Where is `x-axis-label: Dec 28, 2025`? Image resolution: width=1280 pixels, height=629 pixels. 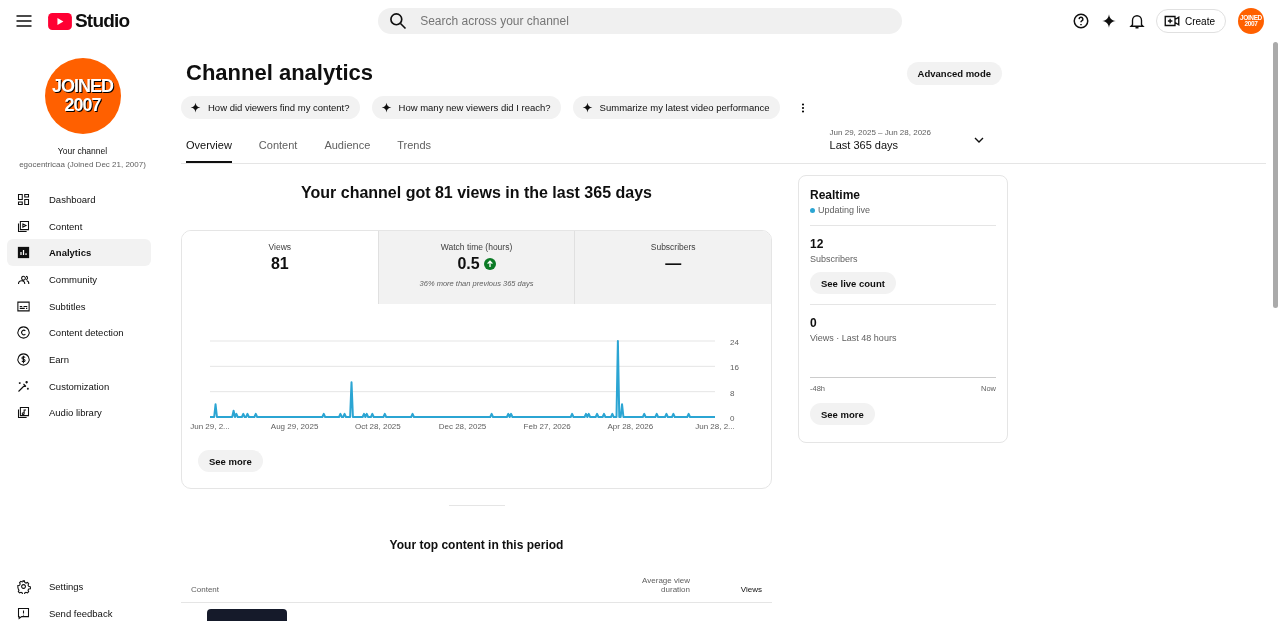 x-axis-label: Dec 28, 2025 is located at coordinates (462, 426).